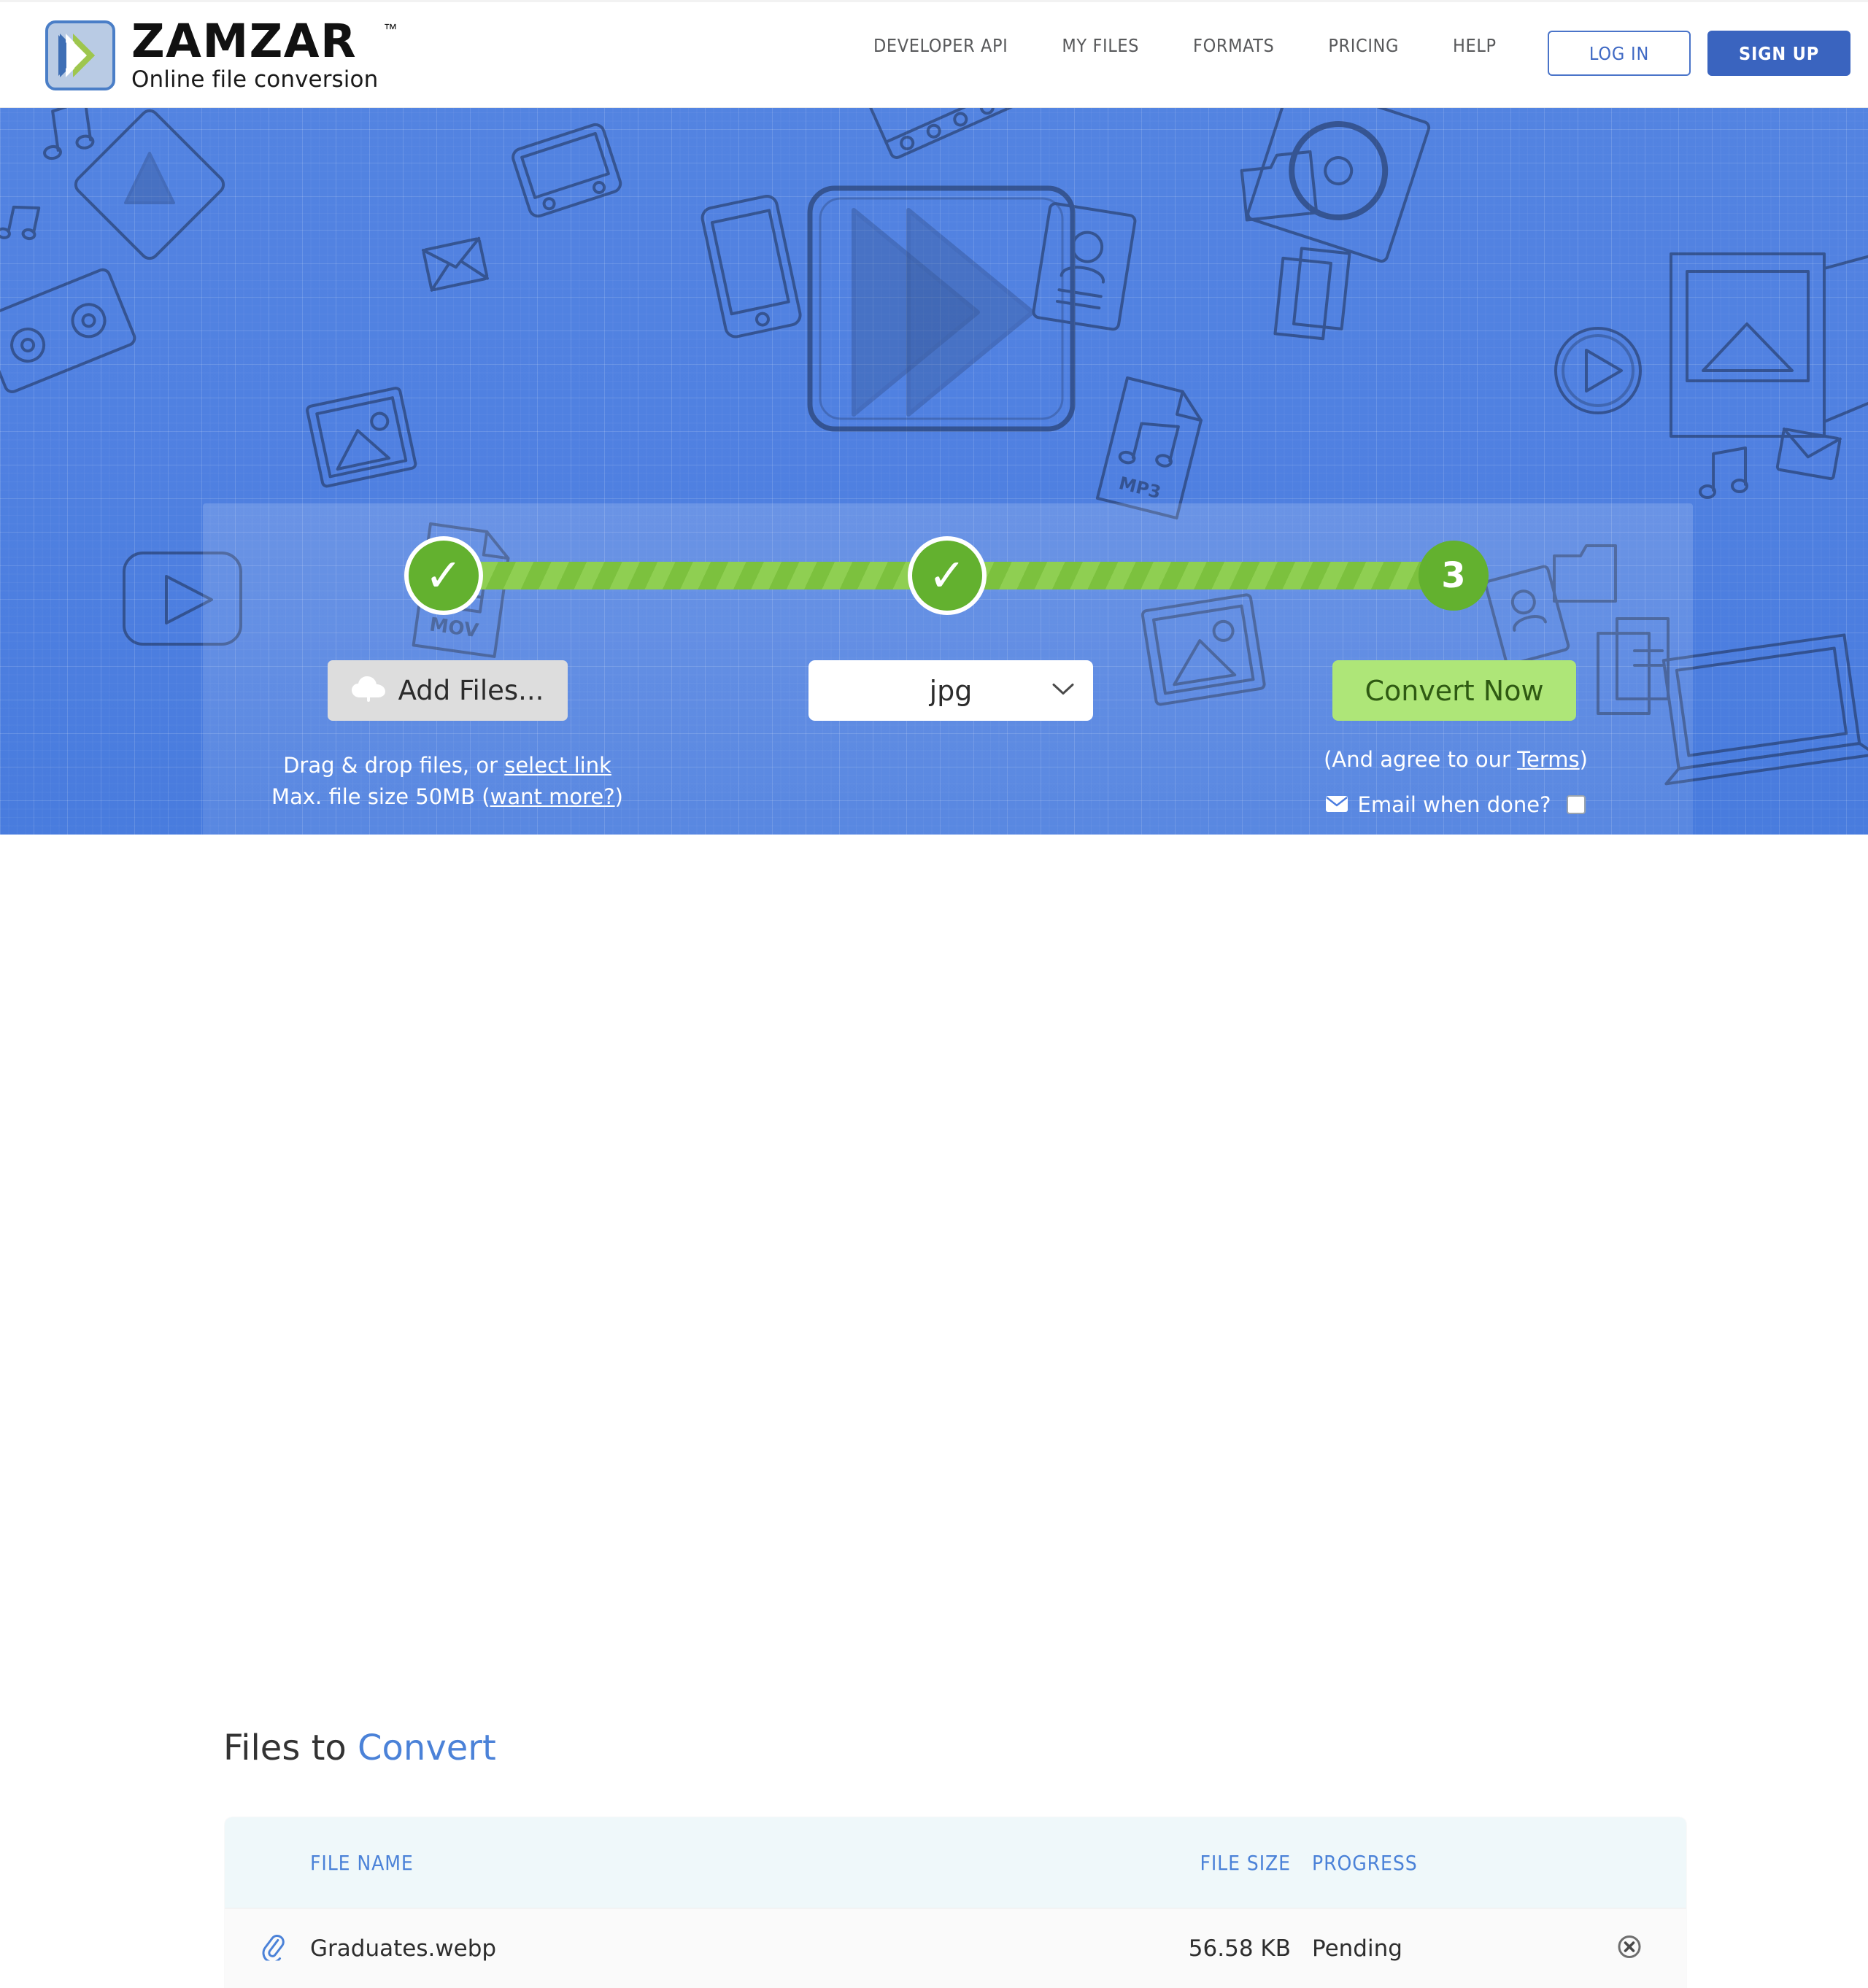 The image size is (1868, 1988). Describe the element at coordinates (934, 1) in the screenshot. I see `header-top-rule` at that location.